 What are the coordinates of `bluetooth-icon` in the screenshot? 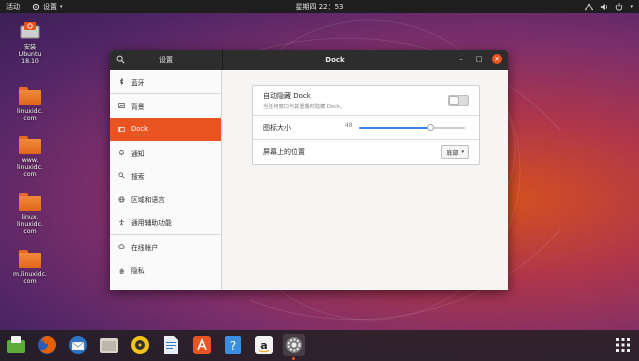 It's located at (121, 82).